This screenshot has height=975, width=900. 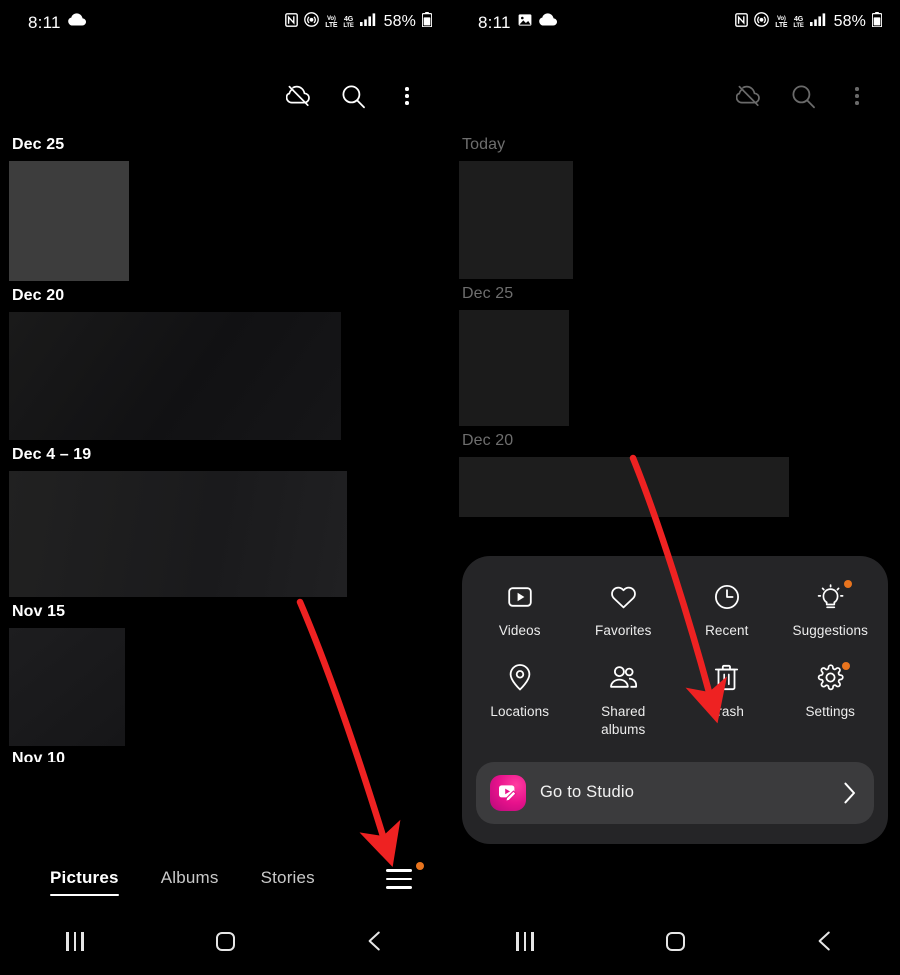 I want to click on menu-item-label: Trash, so click(x=726, y=711).